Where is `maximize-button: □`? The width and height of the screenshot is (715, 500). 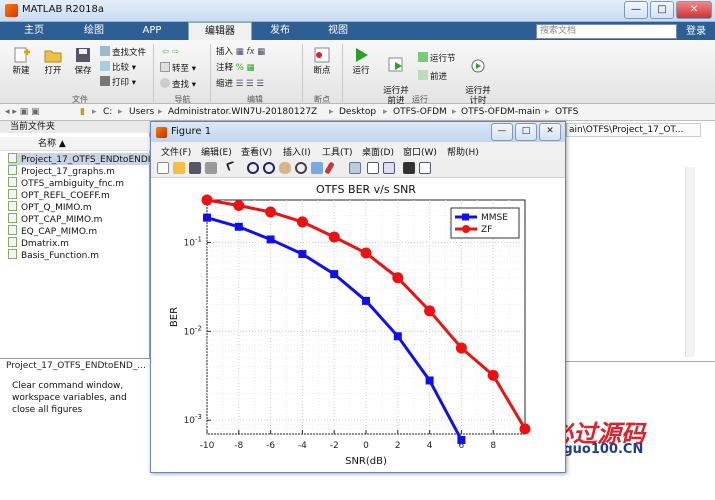 maximize-button: □ is located at coordinates (662, 10).